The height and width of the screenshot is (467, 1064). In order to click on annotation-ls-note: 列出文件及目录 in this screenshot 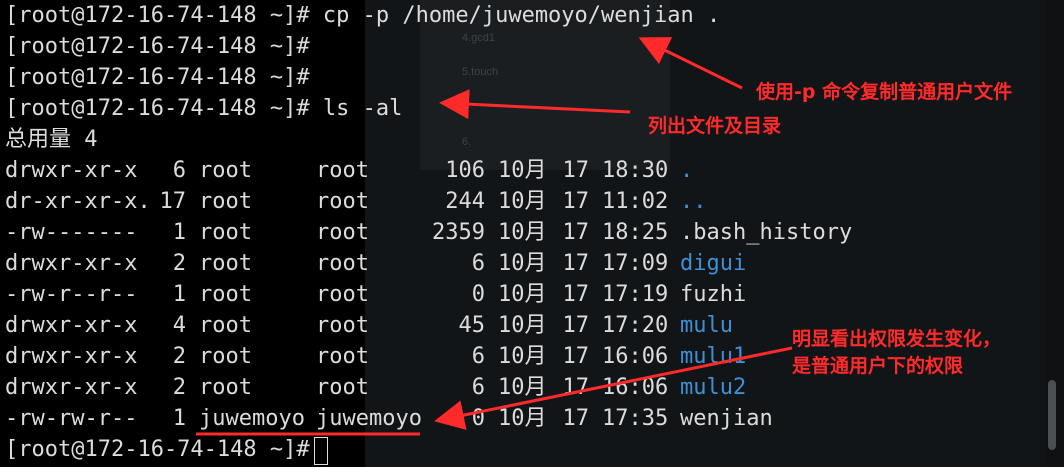, I will do `click(715, 126)`.